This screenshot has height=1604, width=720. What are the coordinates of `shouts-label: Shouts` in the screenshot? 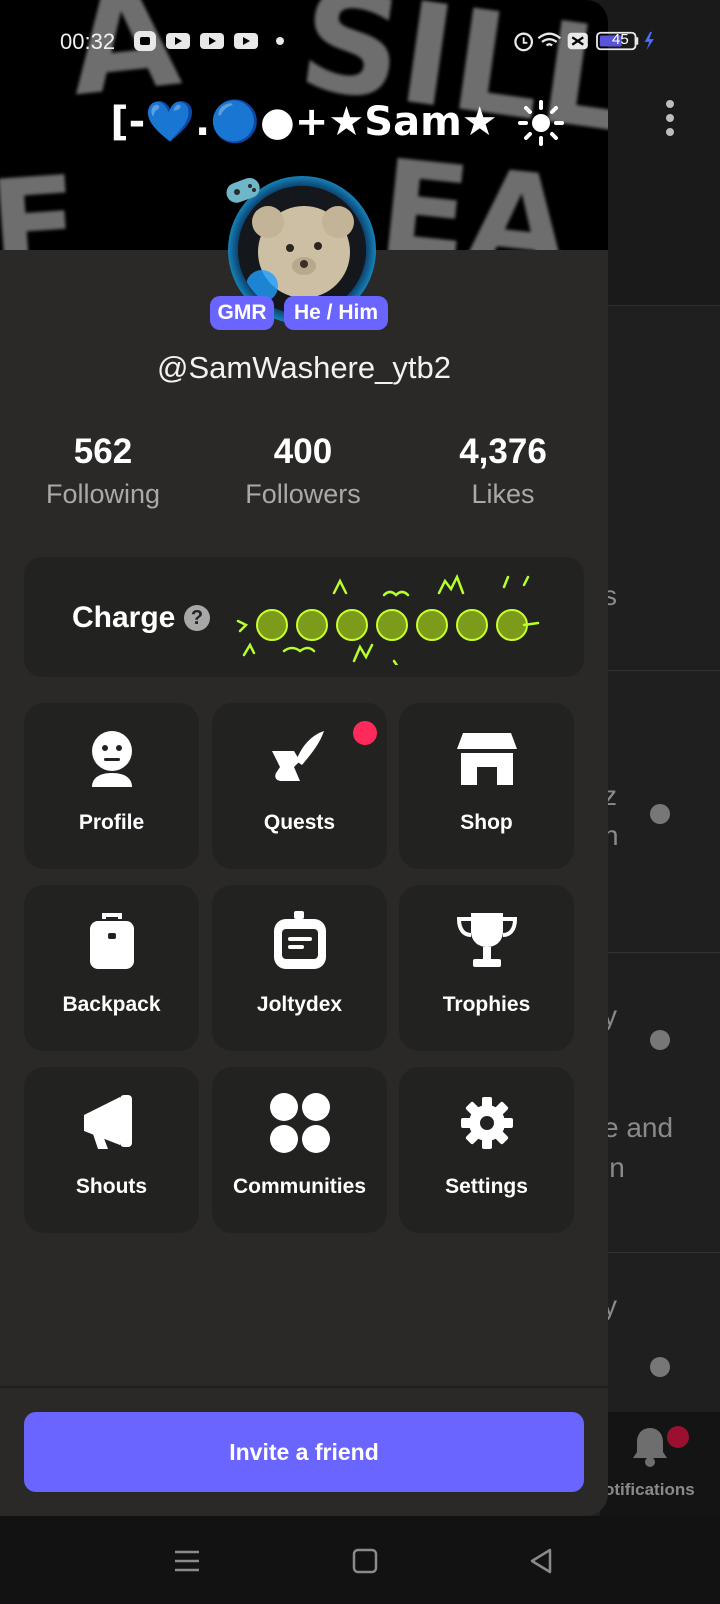 It's located at (111, 1186).